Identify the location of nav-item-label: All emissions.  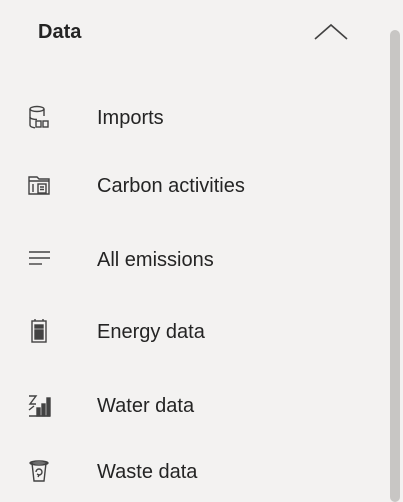
(155, 260).